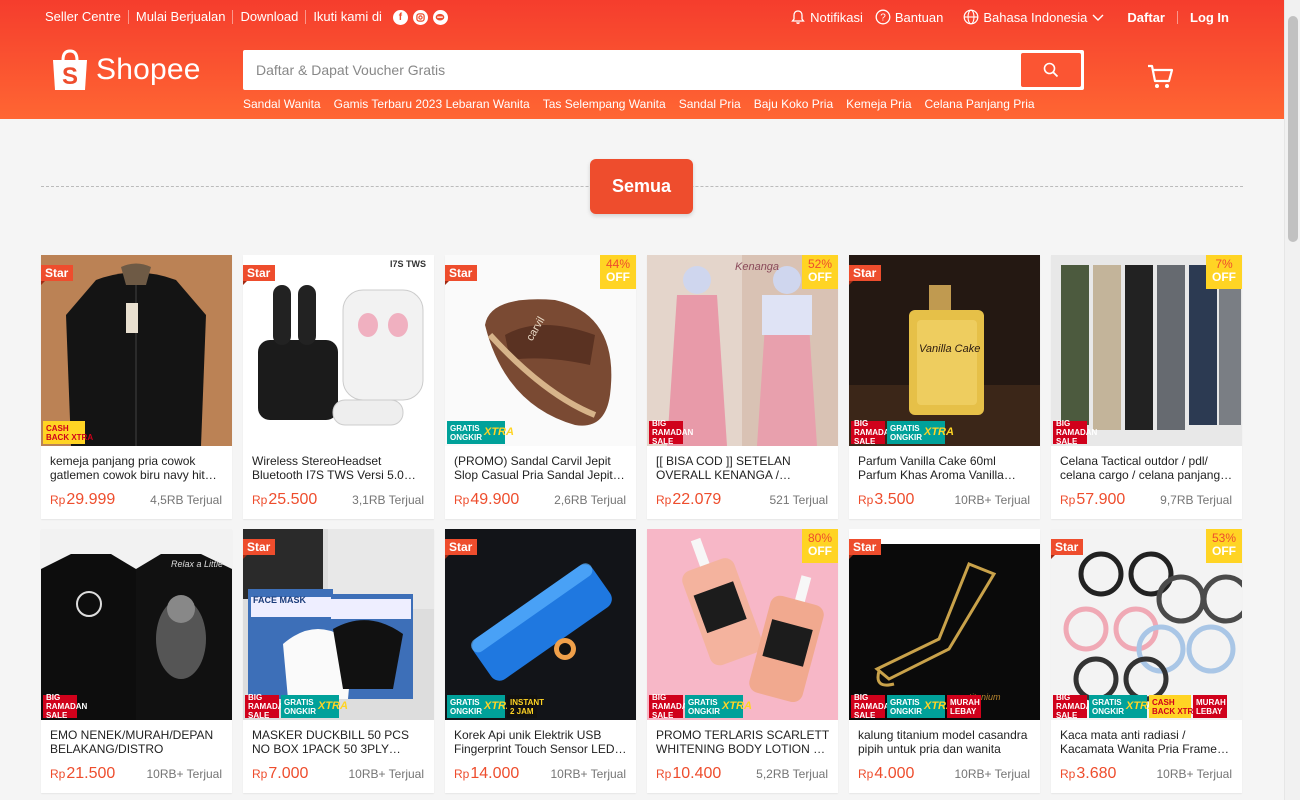 This screenshot has width=1300, height=800. Describe the element at coordinates (407, 264) in the screenshot. I see `product-model-label: I7S TWS` at that location.